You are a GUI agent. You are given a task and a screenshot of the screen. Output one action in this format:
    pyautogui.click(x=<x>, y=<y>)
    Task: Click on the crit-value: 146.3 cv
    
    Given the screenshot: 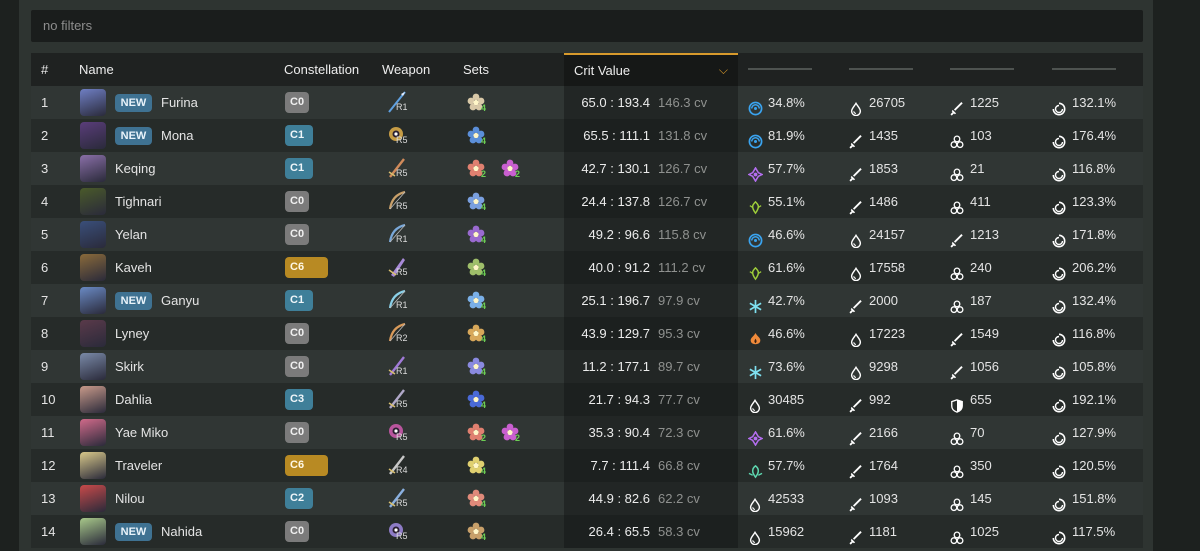 What is the action you would take?
    pyautogui.click(x=683, y=102)
    